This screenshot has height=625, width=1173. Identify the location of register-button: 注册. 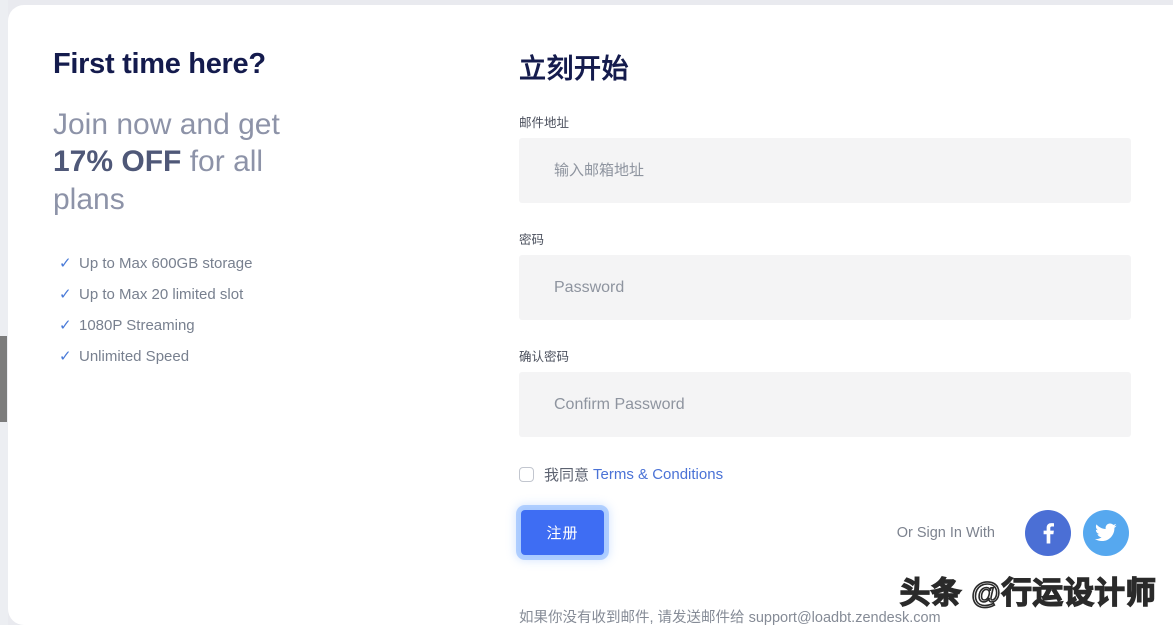
(562, 532).